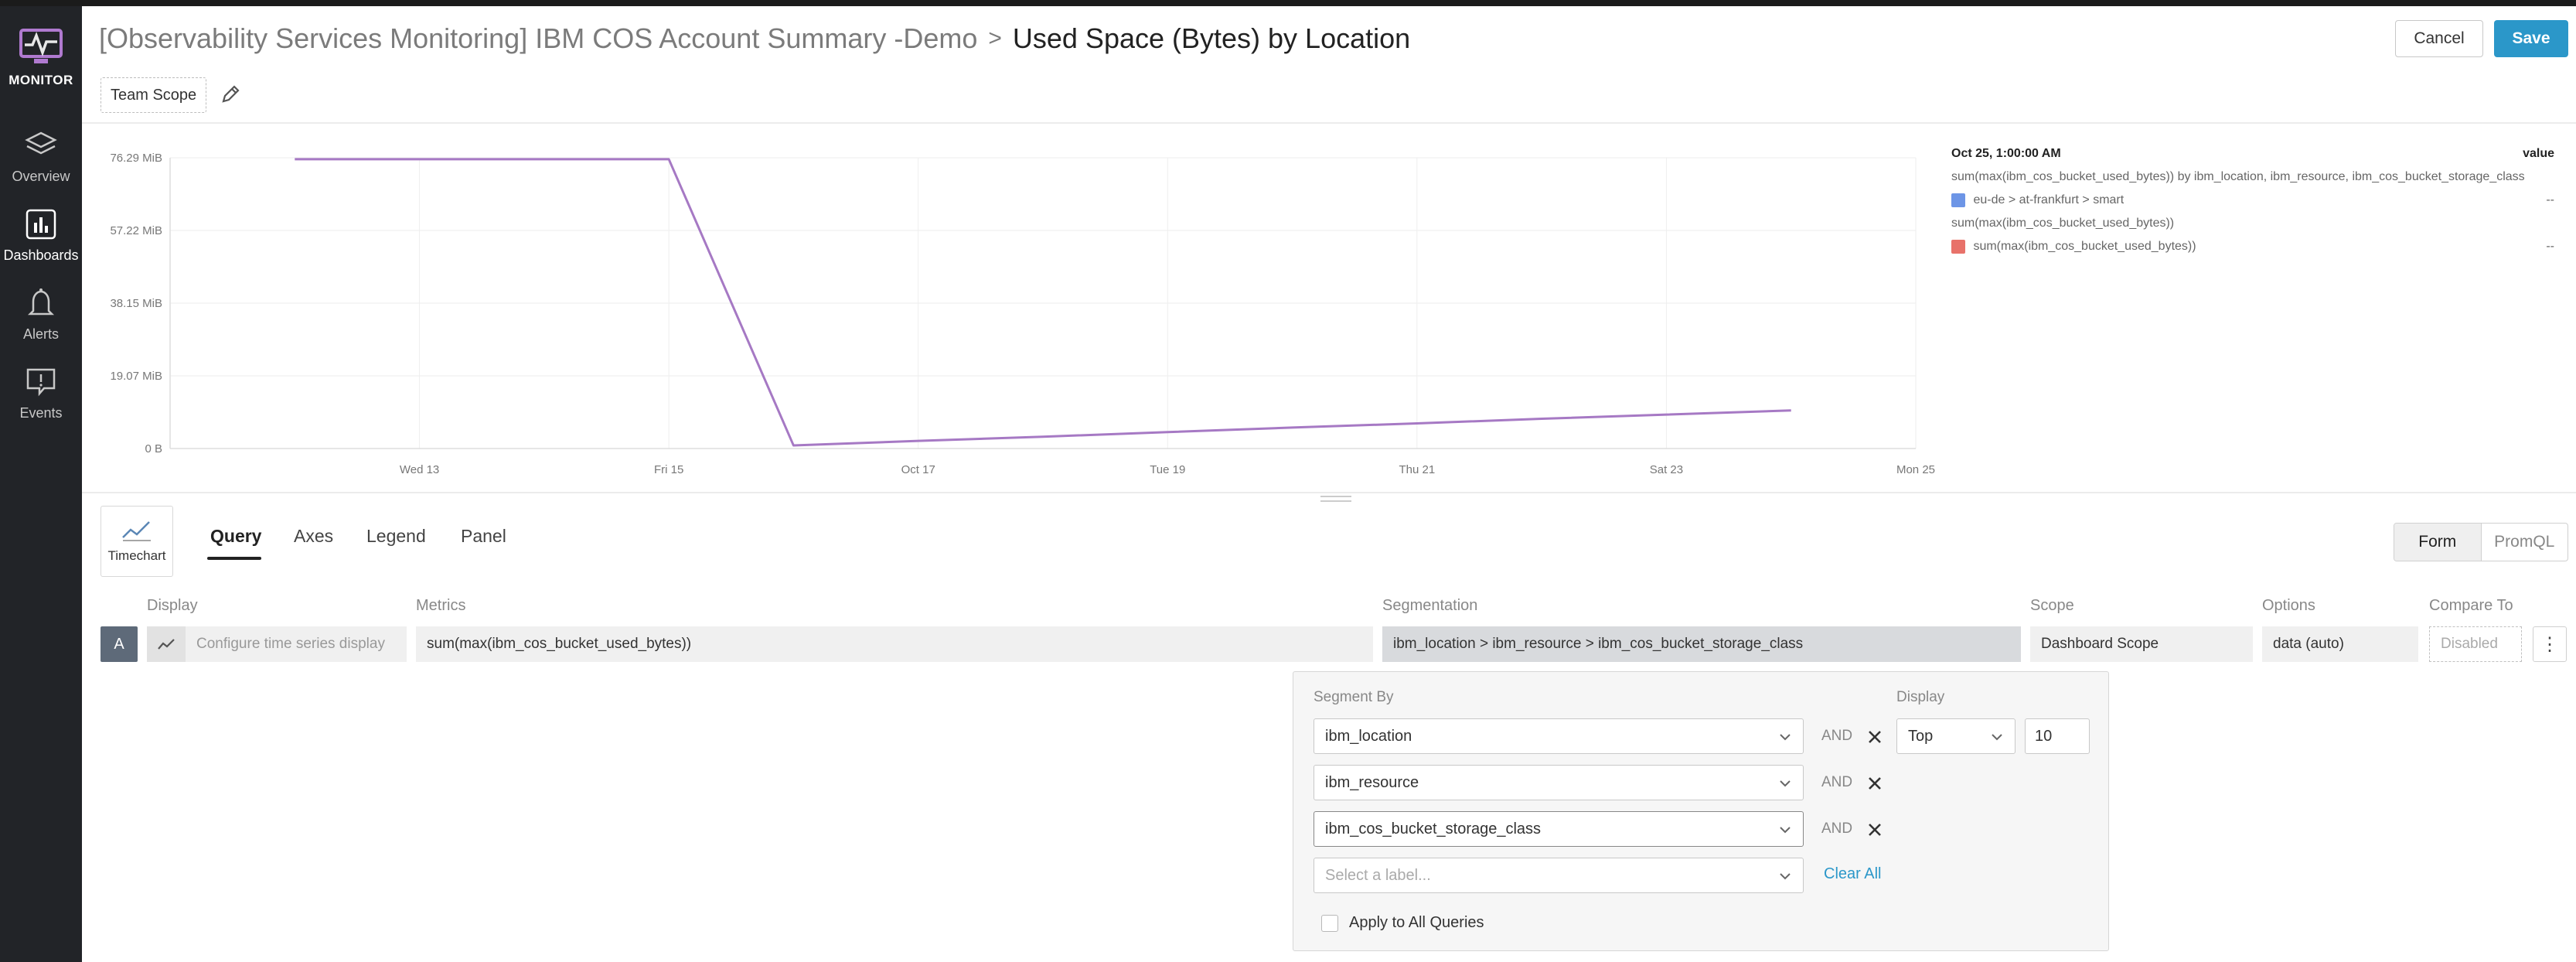 Image resolution: width=2576 pixels, height=962 pixels. I want to click on line-icon, so click(166, 644).